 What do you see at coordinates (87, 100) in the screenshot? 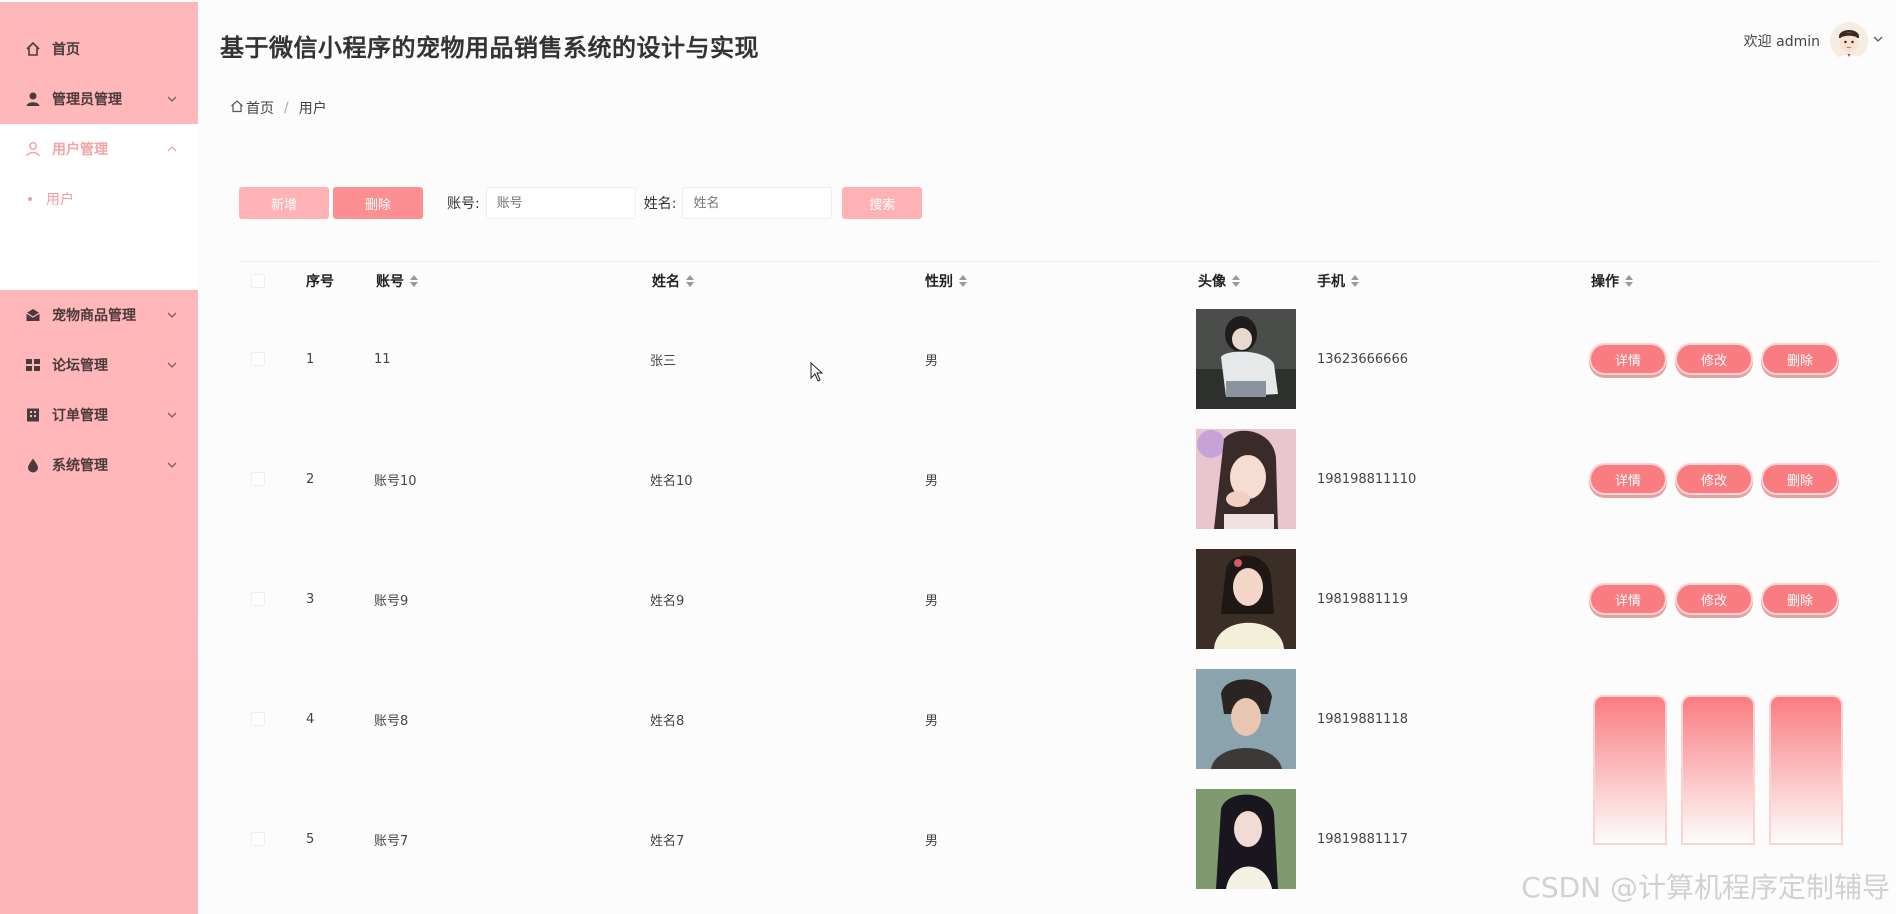
I see `sidebar-item-label: 管理员管理` at bounding box center [87, 100].